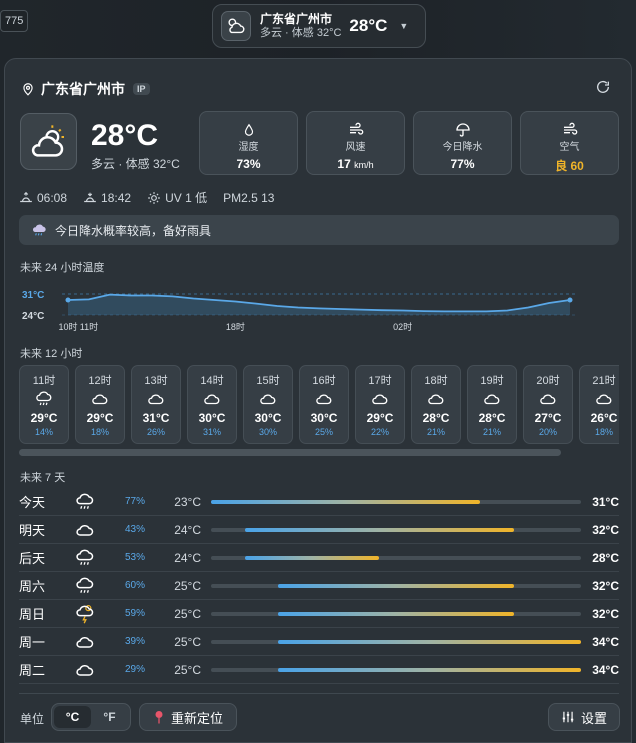 The image size is (636, 743). What do you see at coordinates (462, 164) in the screenshot?
I see `metric-value: 77%` at bounding box center [462, 164].